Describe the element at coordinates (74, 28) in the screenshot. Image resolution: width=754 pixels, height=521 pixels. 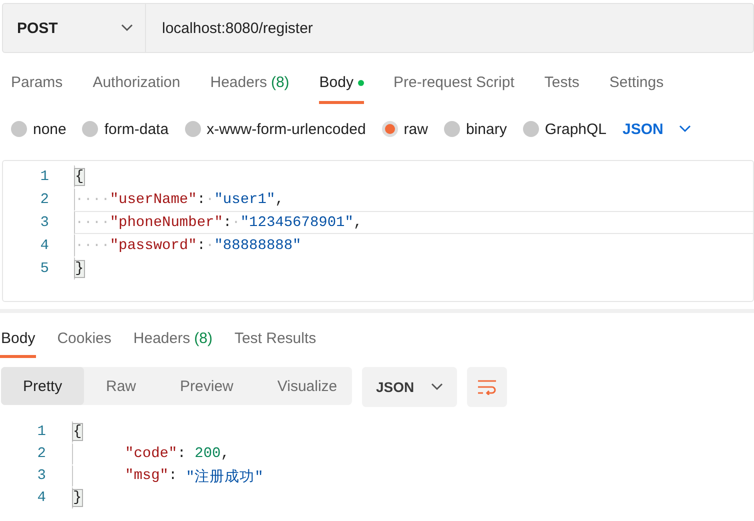
I see `method-select: POST` at that location.